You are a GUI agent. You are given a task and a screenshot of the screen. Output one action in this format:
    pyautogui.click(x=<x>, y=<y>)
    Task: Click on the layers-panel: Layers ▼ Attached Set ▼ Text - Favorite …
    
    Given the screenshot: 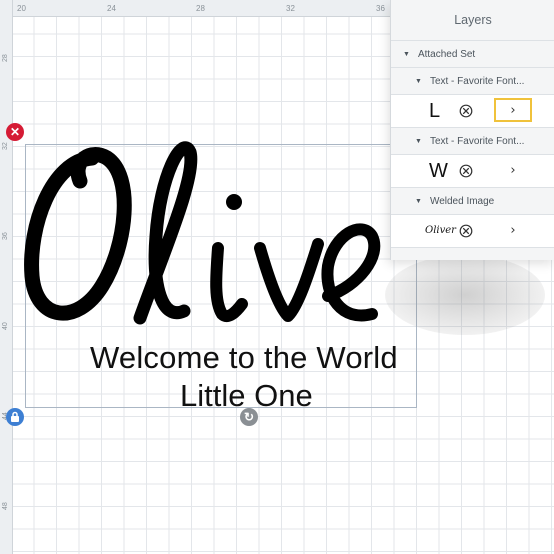 What is the action you would take?
    pyautogui.click(x=472, y=130)
    